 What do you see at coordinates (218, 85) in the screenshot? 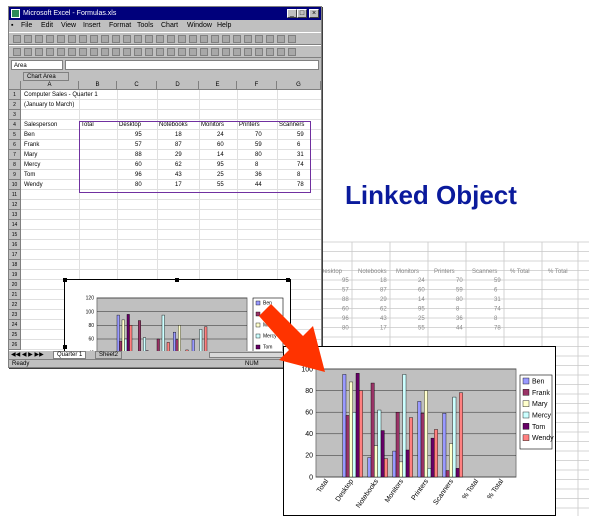
I see `column-header-e: E` at bounding box center [218, 85].